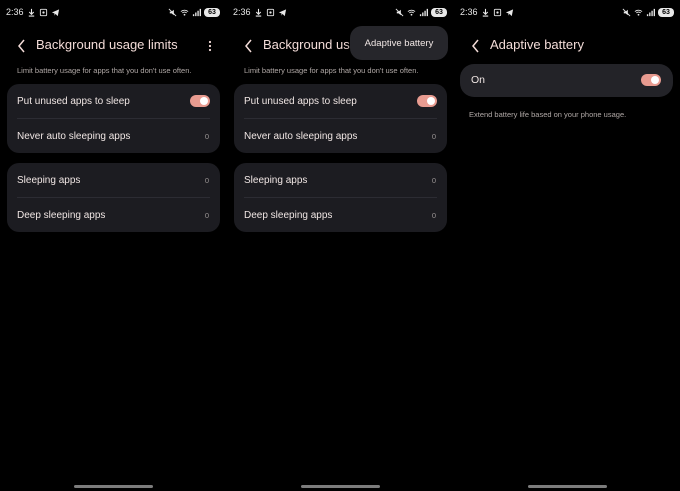 The height and width of the screenshot is (491, 680). I want to click on adaptive-battery-menu-item: Adaptive battery, so click(399, 43).